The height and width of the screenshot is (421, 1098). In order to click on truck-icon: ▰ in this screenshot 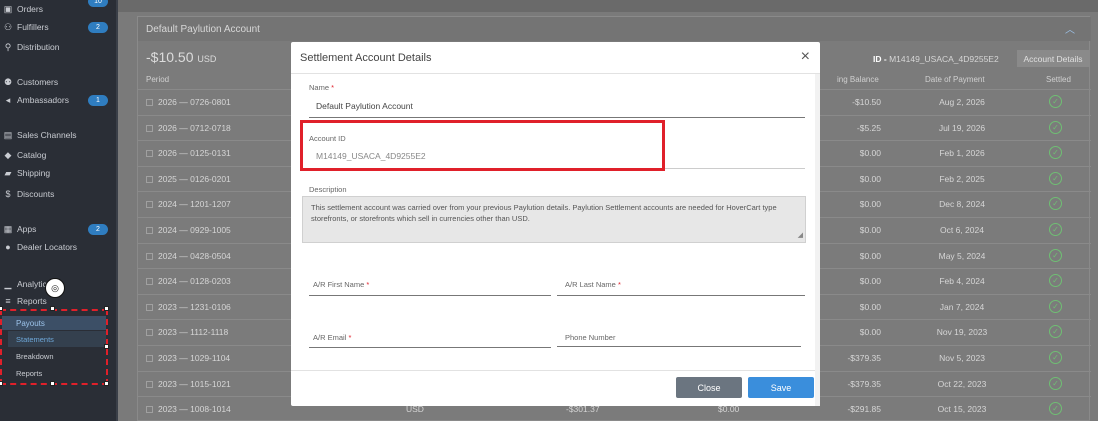, I will do `click(8, 172)`.